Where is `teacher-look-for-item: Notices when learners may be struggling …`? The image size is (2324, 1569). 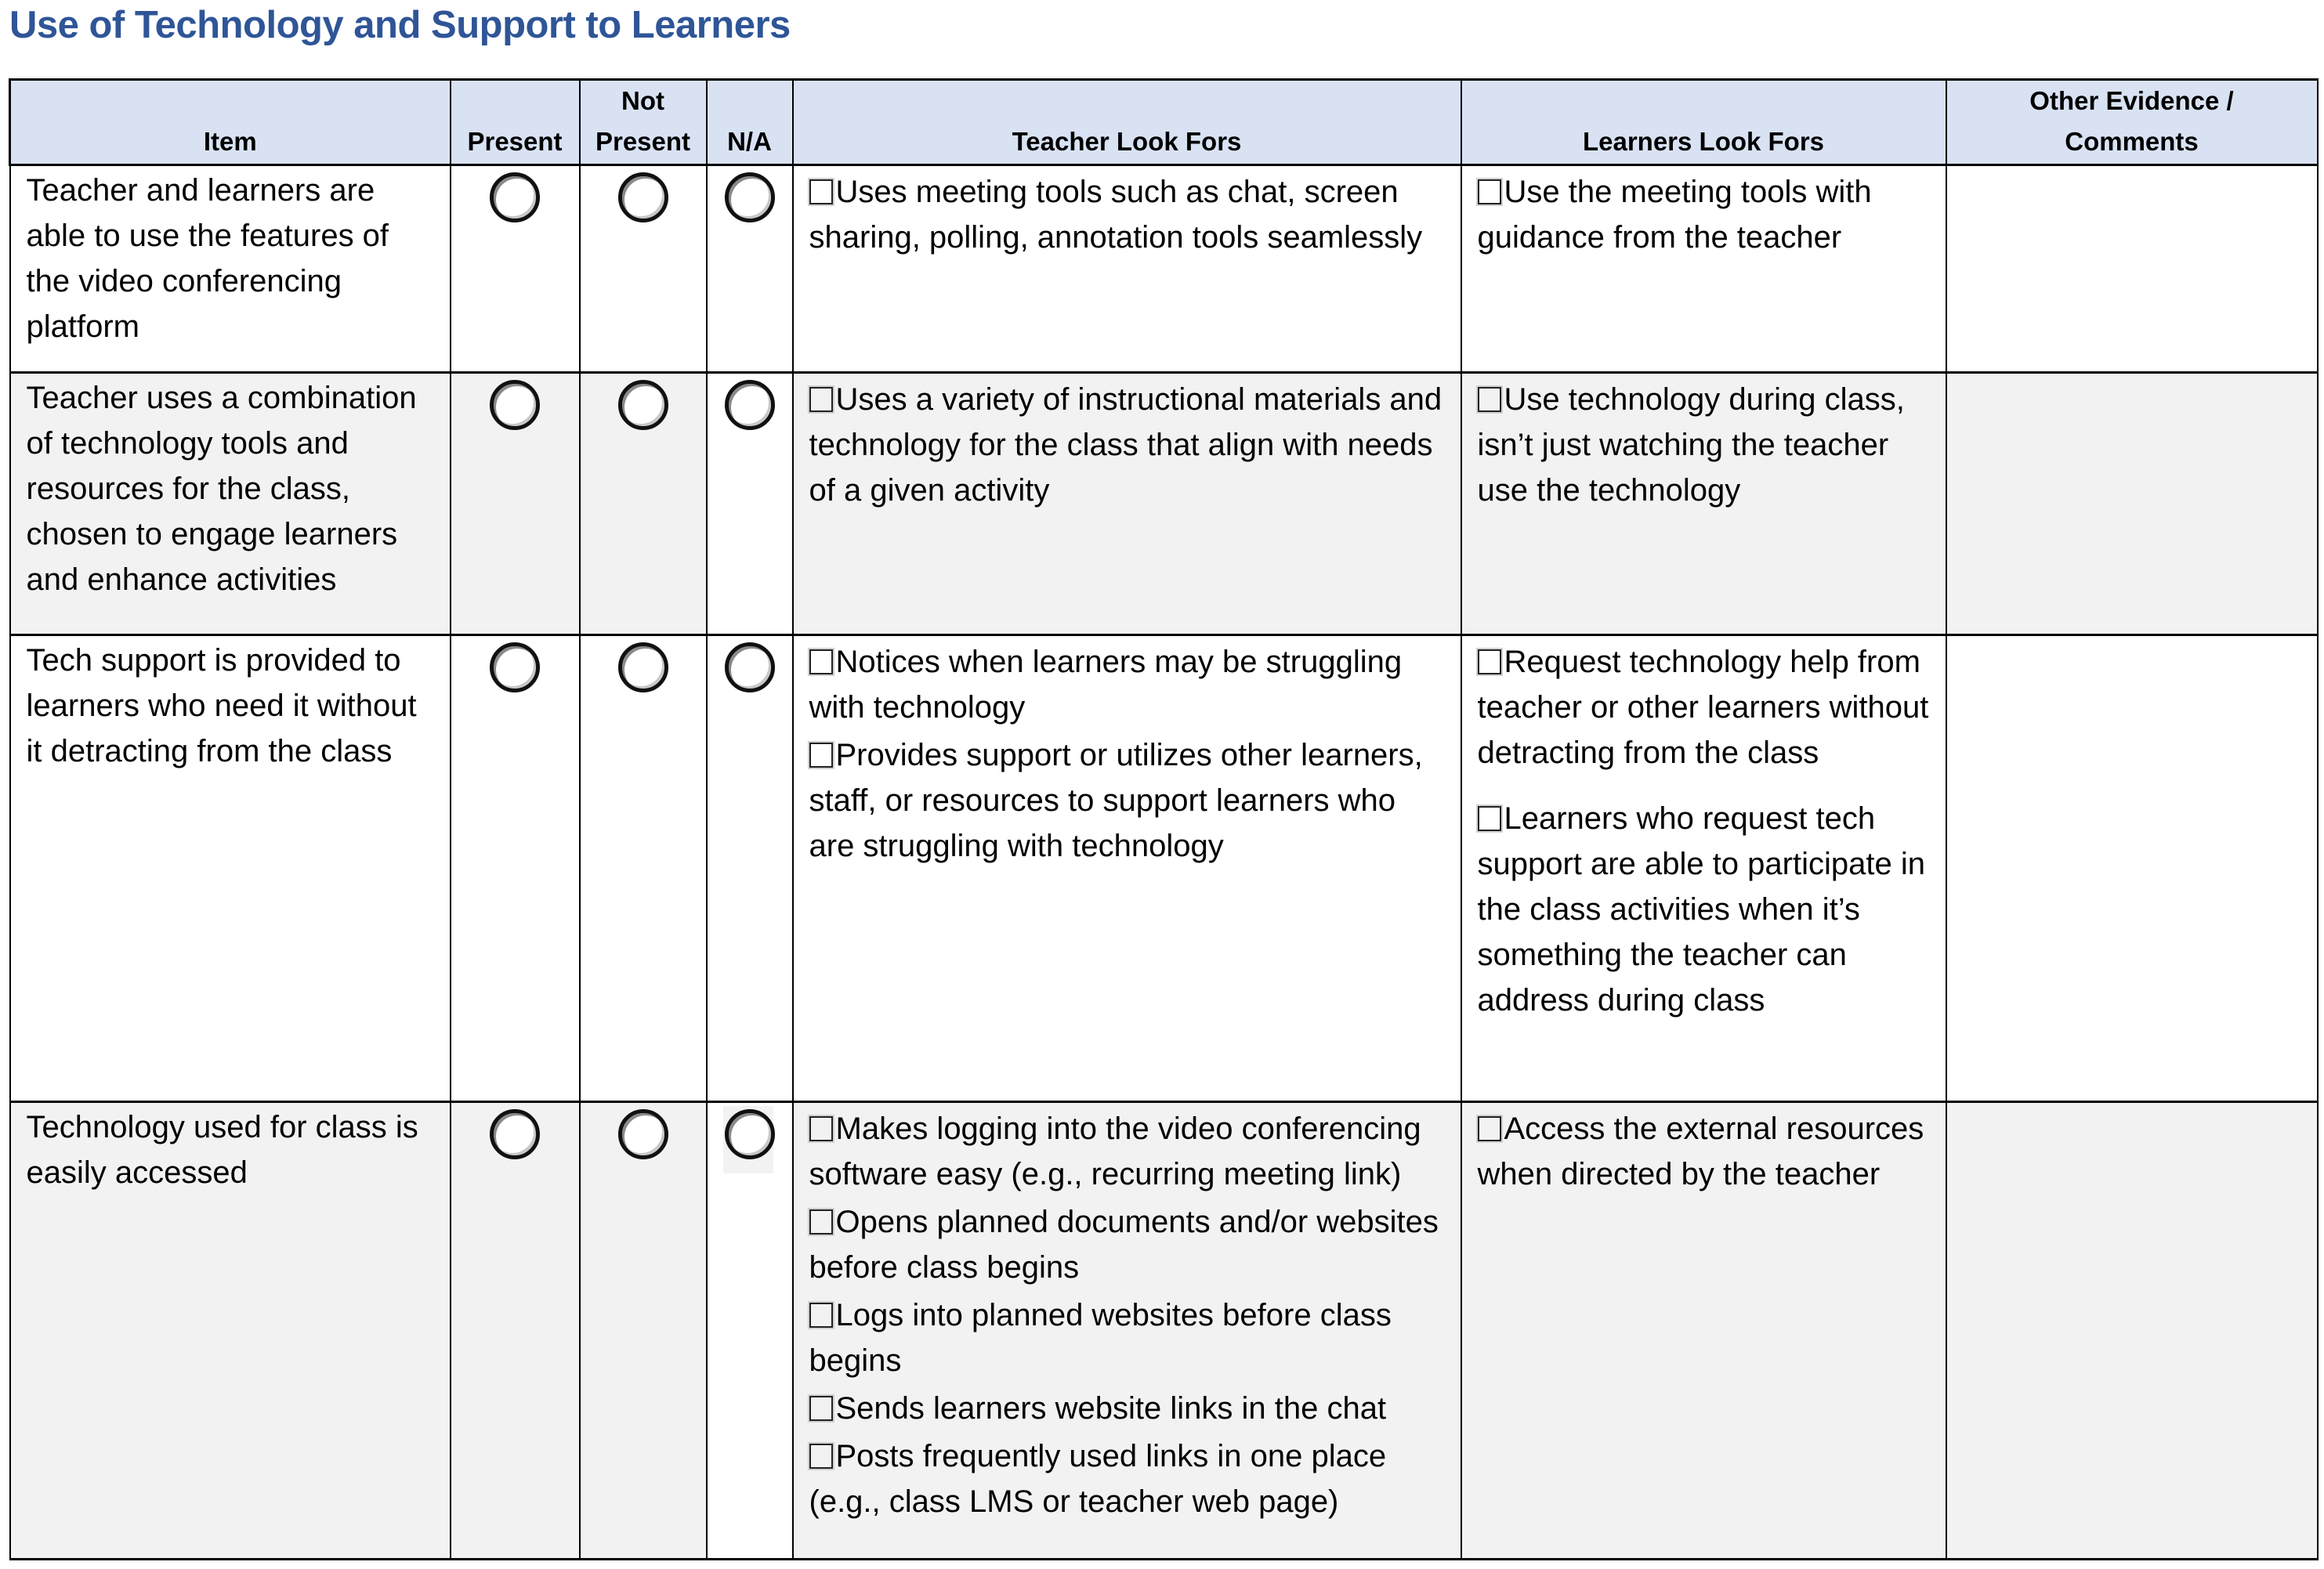 teacher-look-for-item: Notices when learners may be struggling … is located at coordinates (1129, 684).